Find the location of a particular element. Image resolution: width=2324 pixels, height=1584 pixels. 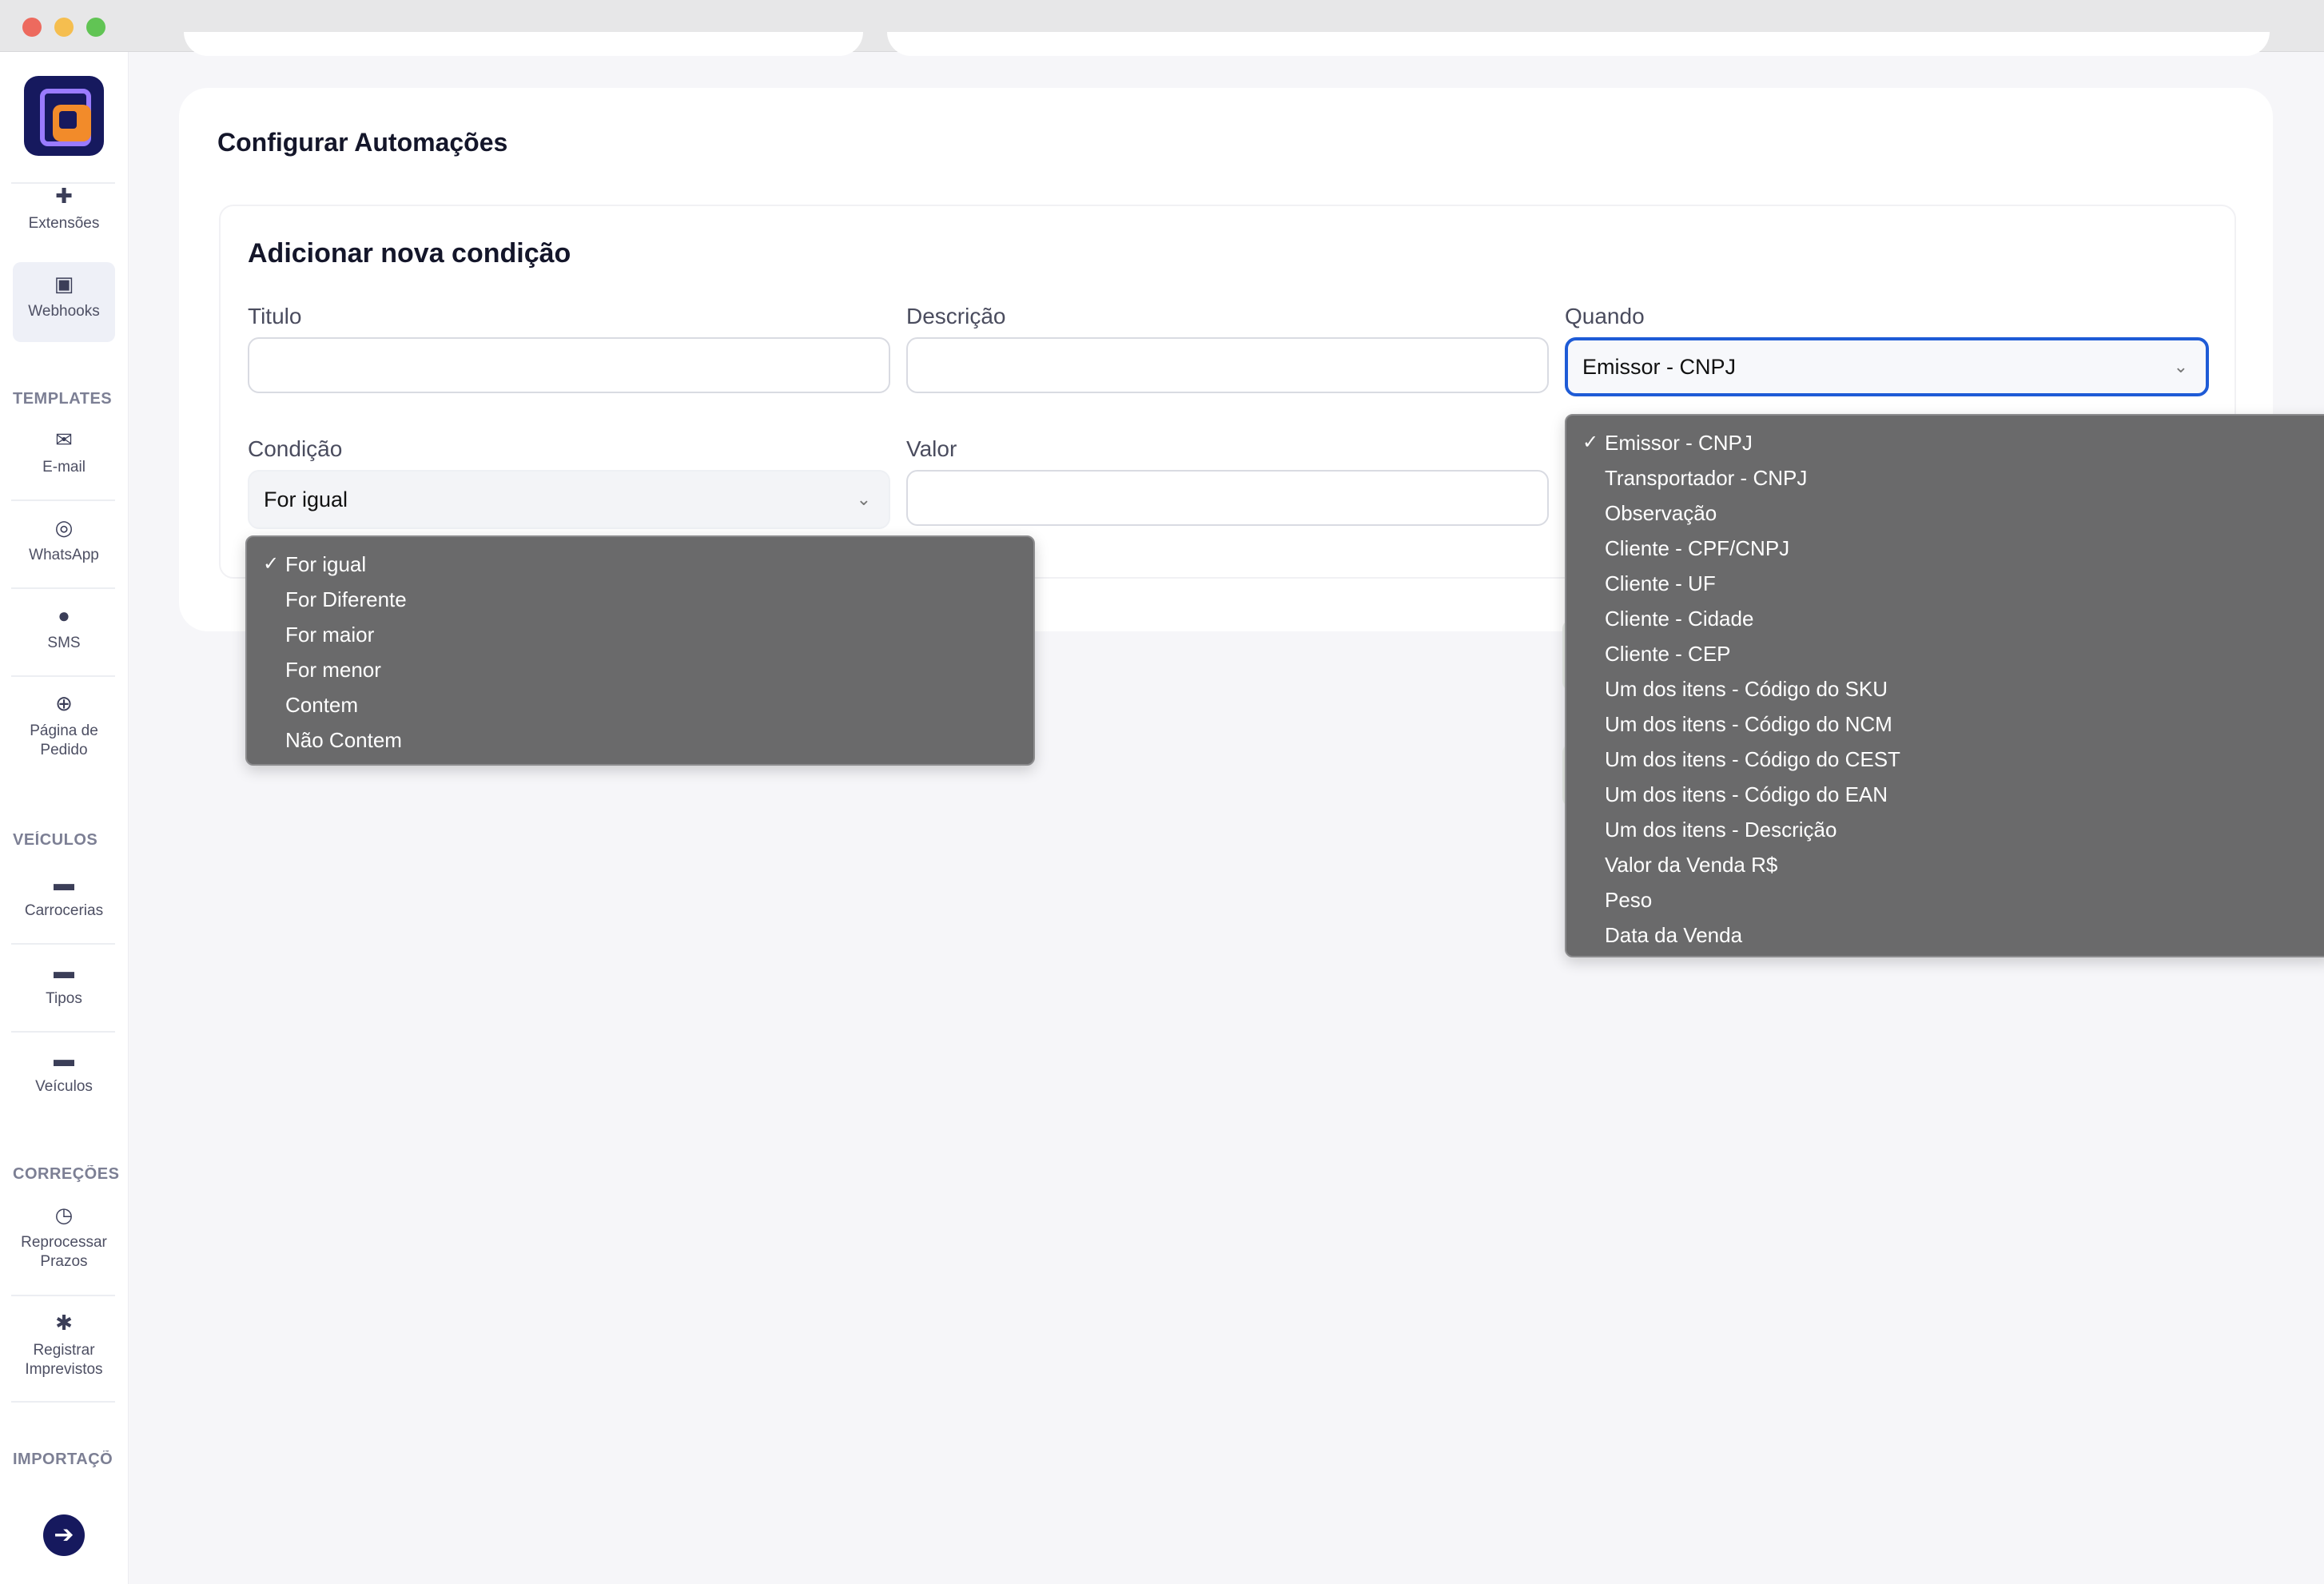

option-label: Um dos itens - Código do NCM is located at coordinates (1748, 724).